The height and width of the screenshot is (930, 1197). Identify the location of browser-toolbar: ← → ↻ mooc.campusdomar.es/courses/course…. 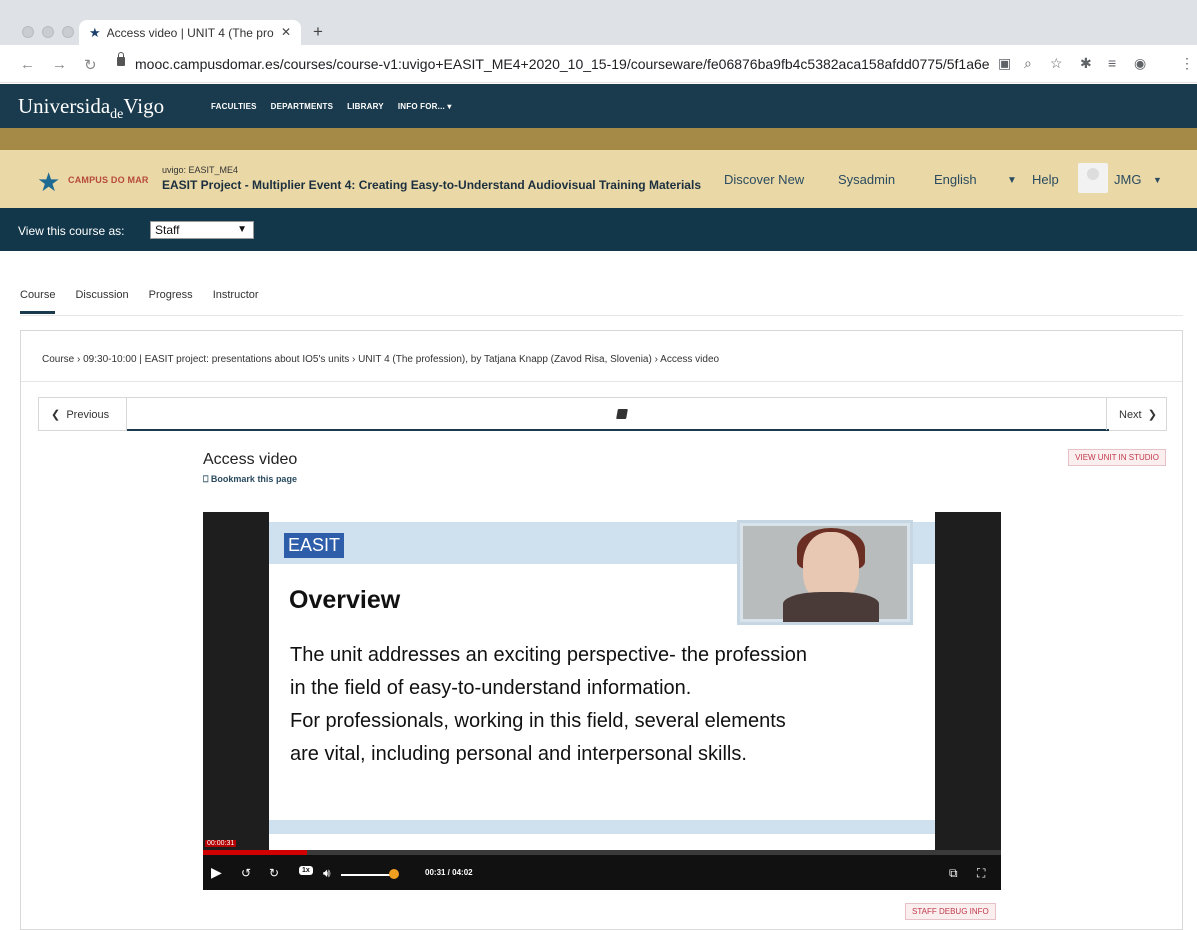
(598, 64).